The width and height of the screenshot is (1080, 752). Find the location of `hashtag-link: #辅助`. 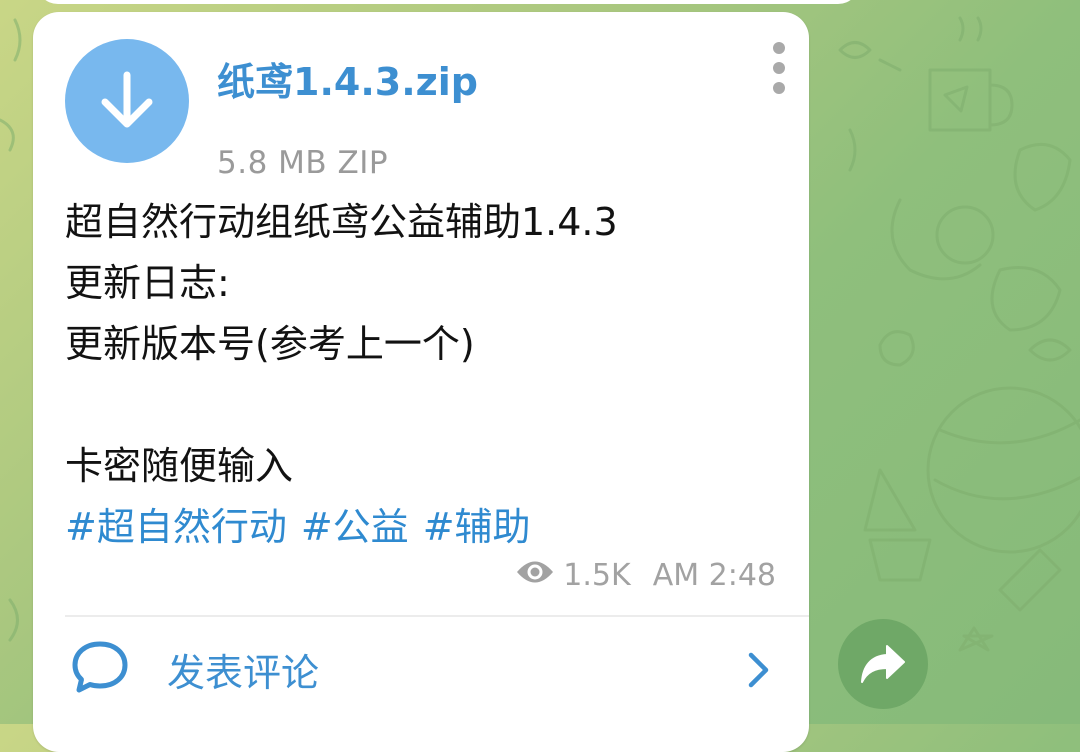

hashtag-link: #辅助 is located at coordinates (477, 527).